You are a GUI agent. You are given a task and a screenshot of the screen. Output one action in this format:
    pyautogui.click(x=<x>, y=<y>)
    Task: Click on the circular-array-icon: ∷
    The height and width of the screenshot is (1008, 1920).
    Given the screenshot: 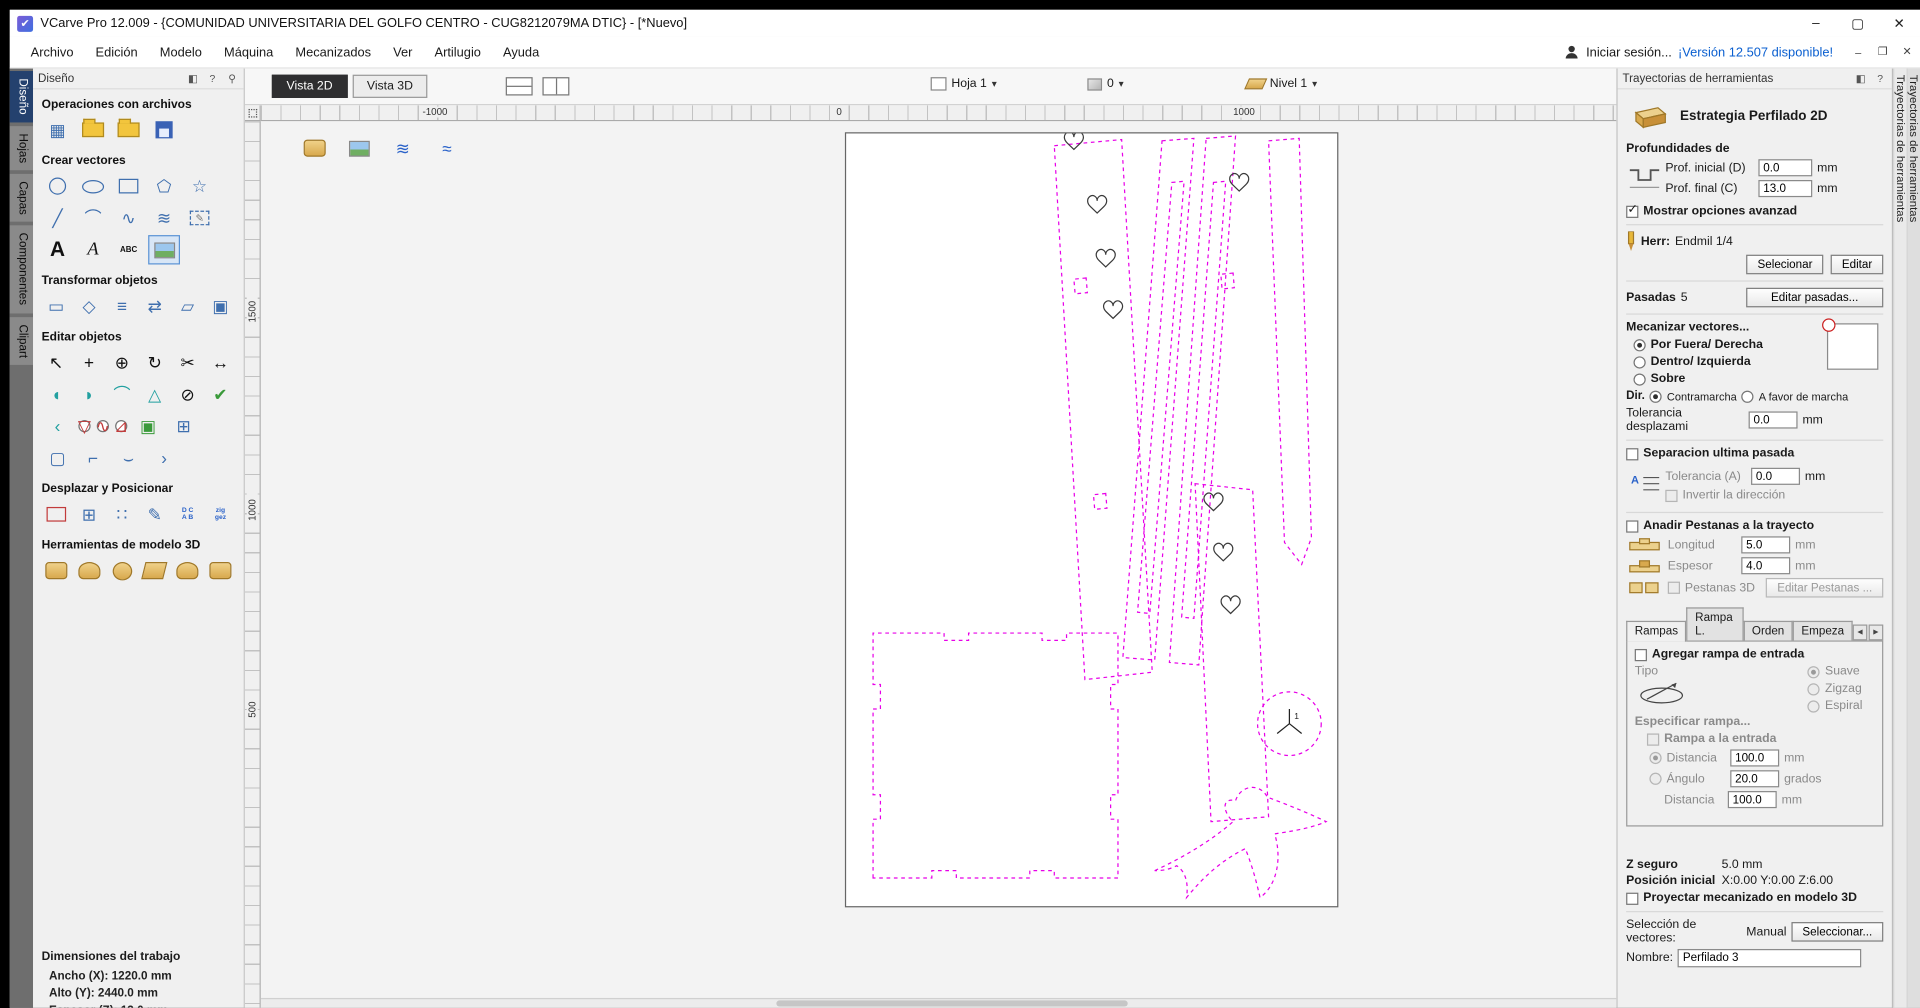 What is the action you would take?
    pyautogui.click(x=122, y=514)
    